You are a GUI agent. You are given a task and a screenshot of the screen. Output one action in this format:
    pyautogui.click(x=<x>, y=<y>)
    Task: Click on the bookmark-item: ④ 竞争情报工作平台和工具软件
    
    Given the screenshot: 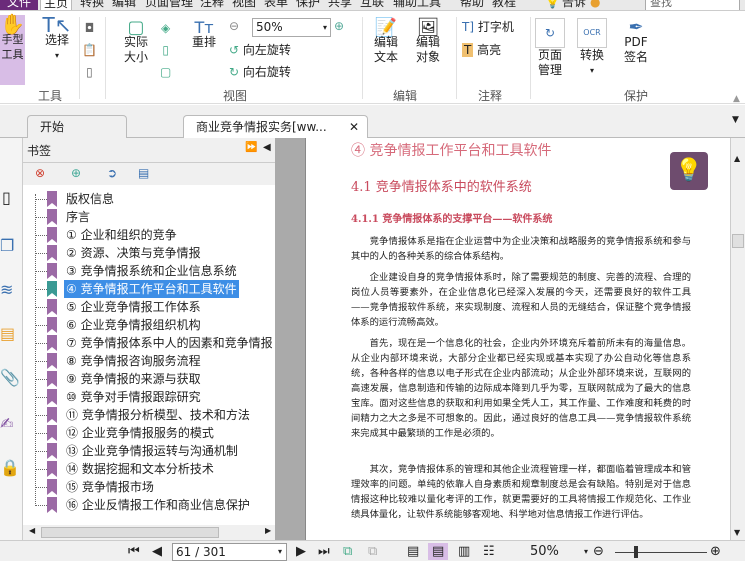 What is the action you would take?
    pyautogui.click(x=153, y=289)
    